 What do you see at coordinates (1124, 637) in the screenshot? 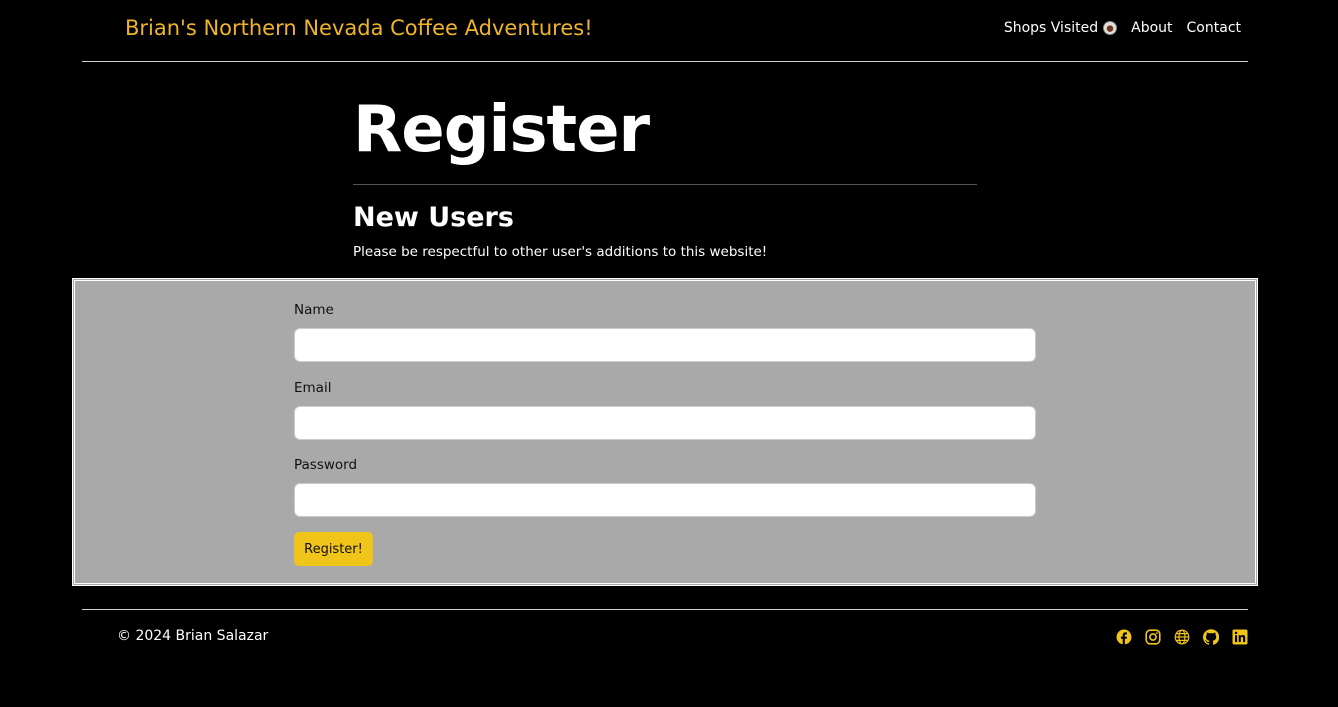
I see `facebook-icon` at bounding box center [1124, 637].